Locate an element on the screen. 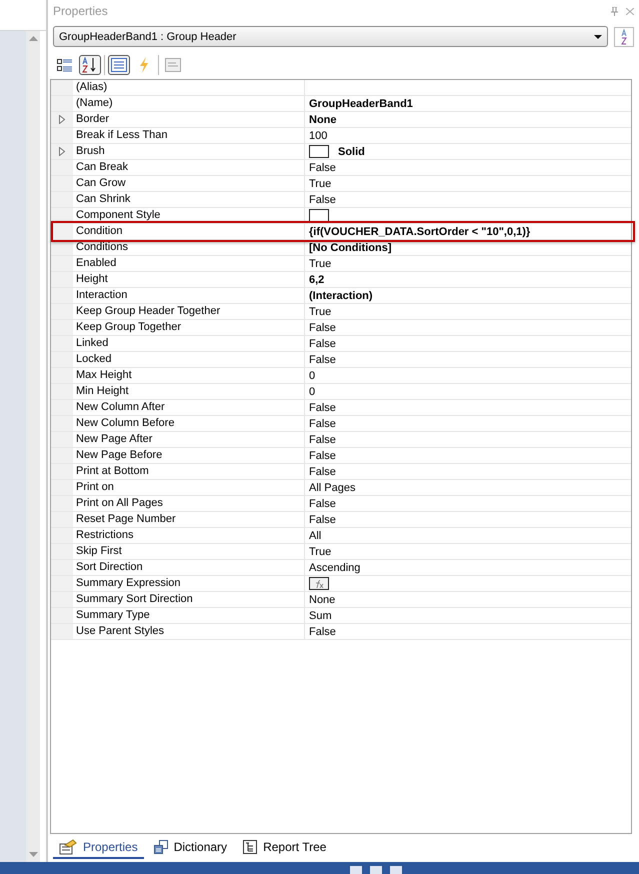  property-name: Sort Direction is located at coordinates (189, 567).